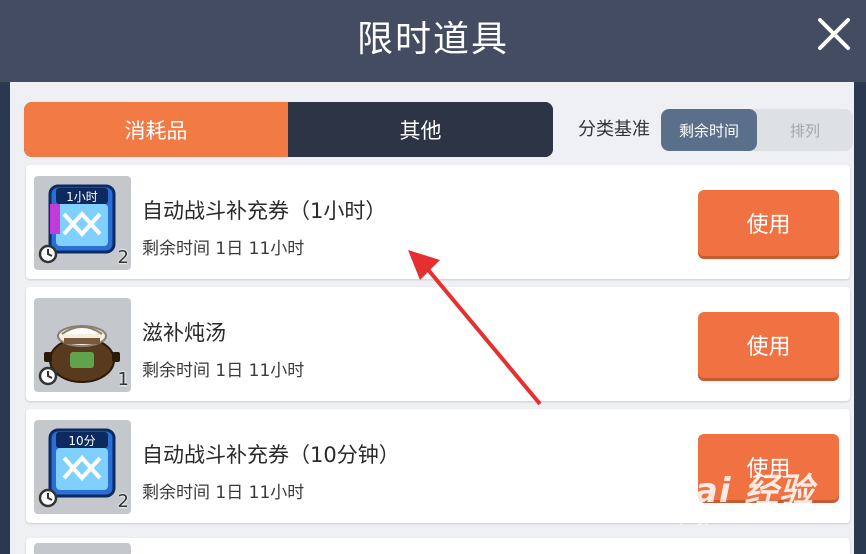 This screenshot has width=866, height=554. I want to click on item-icon-slot, so click(82, 548).